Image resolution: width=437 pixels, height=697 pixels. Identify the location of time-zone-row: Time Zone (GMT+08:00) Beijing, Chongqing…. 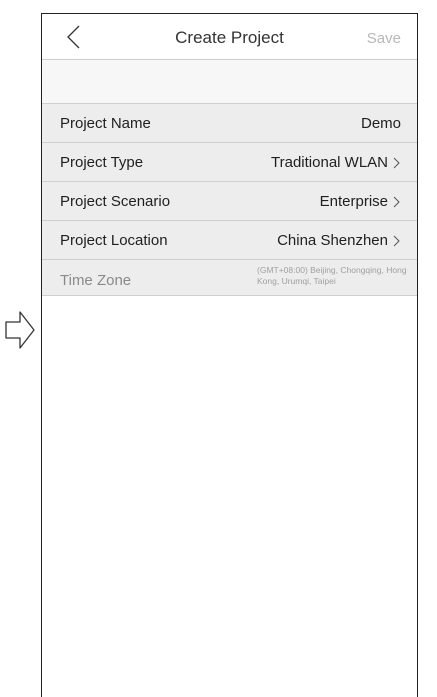
(229, 278).